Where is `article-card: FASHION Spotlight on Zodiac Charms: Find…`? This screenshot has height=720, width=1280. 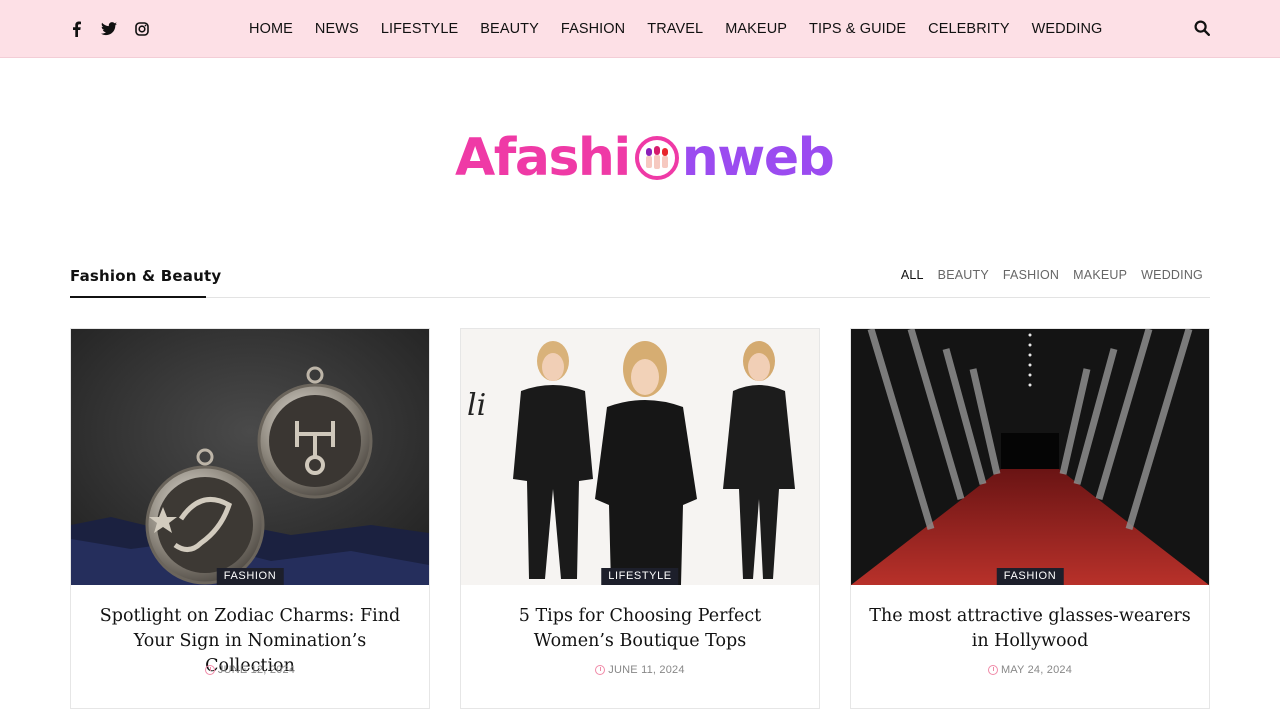 article-card: FASHION Spotlight on Zodiac Charms: Find… is located at coordinates (250, 518).